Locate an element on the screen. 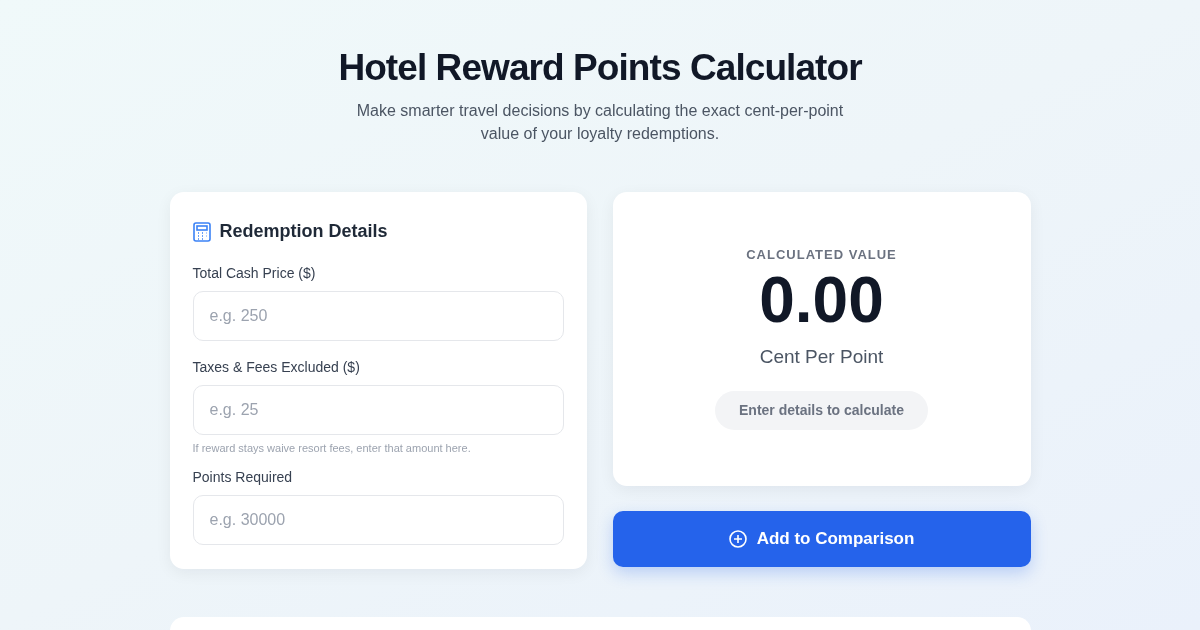  page-subtitle: Make smarter travel decisions by calculating the exact cent-per-point value of your loyalty redemptions. is located at coordinates (600, 122).